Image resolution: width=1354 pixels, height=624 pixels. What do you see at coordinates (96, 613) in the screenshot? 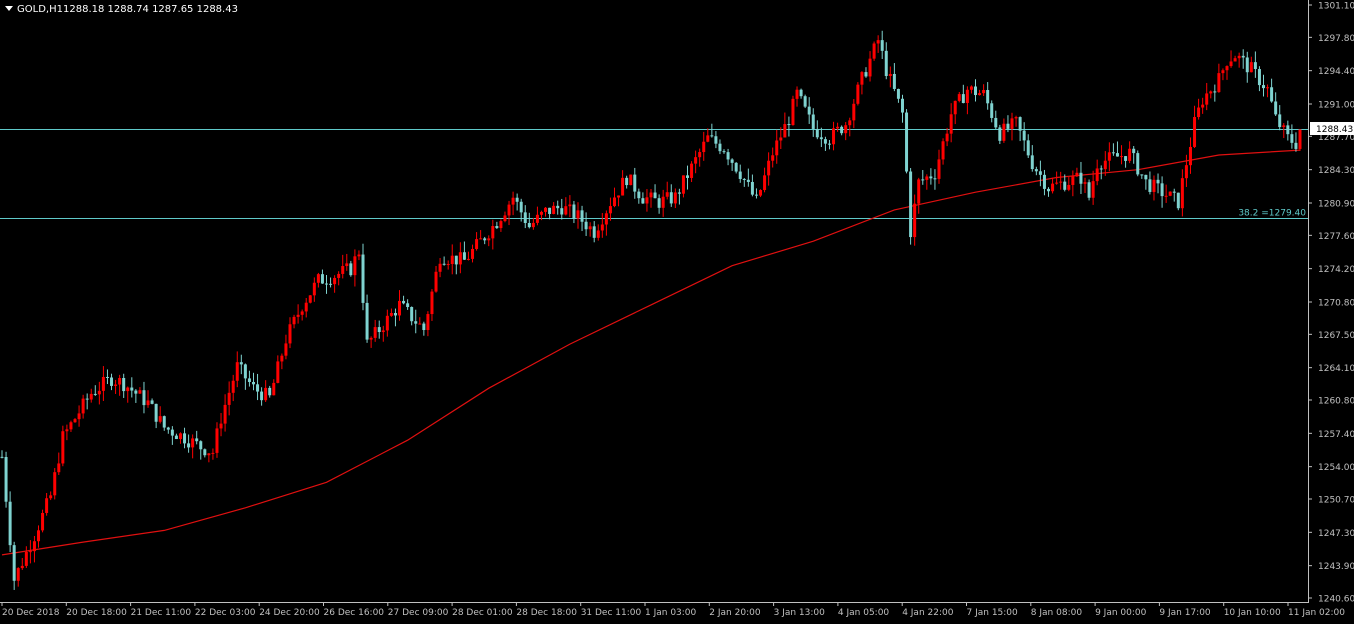
I see `x-tick-label: 20 Dec 18:00` at bounding box center [96, 613].